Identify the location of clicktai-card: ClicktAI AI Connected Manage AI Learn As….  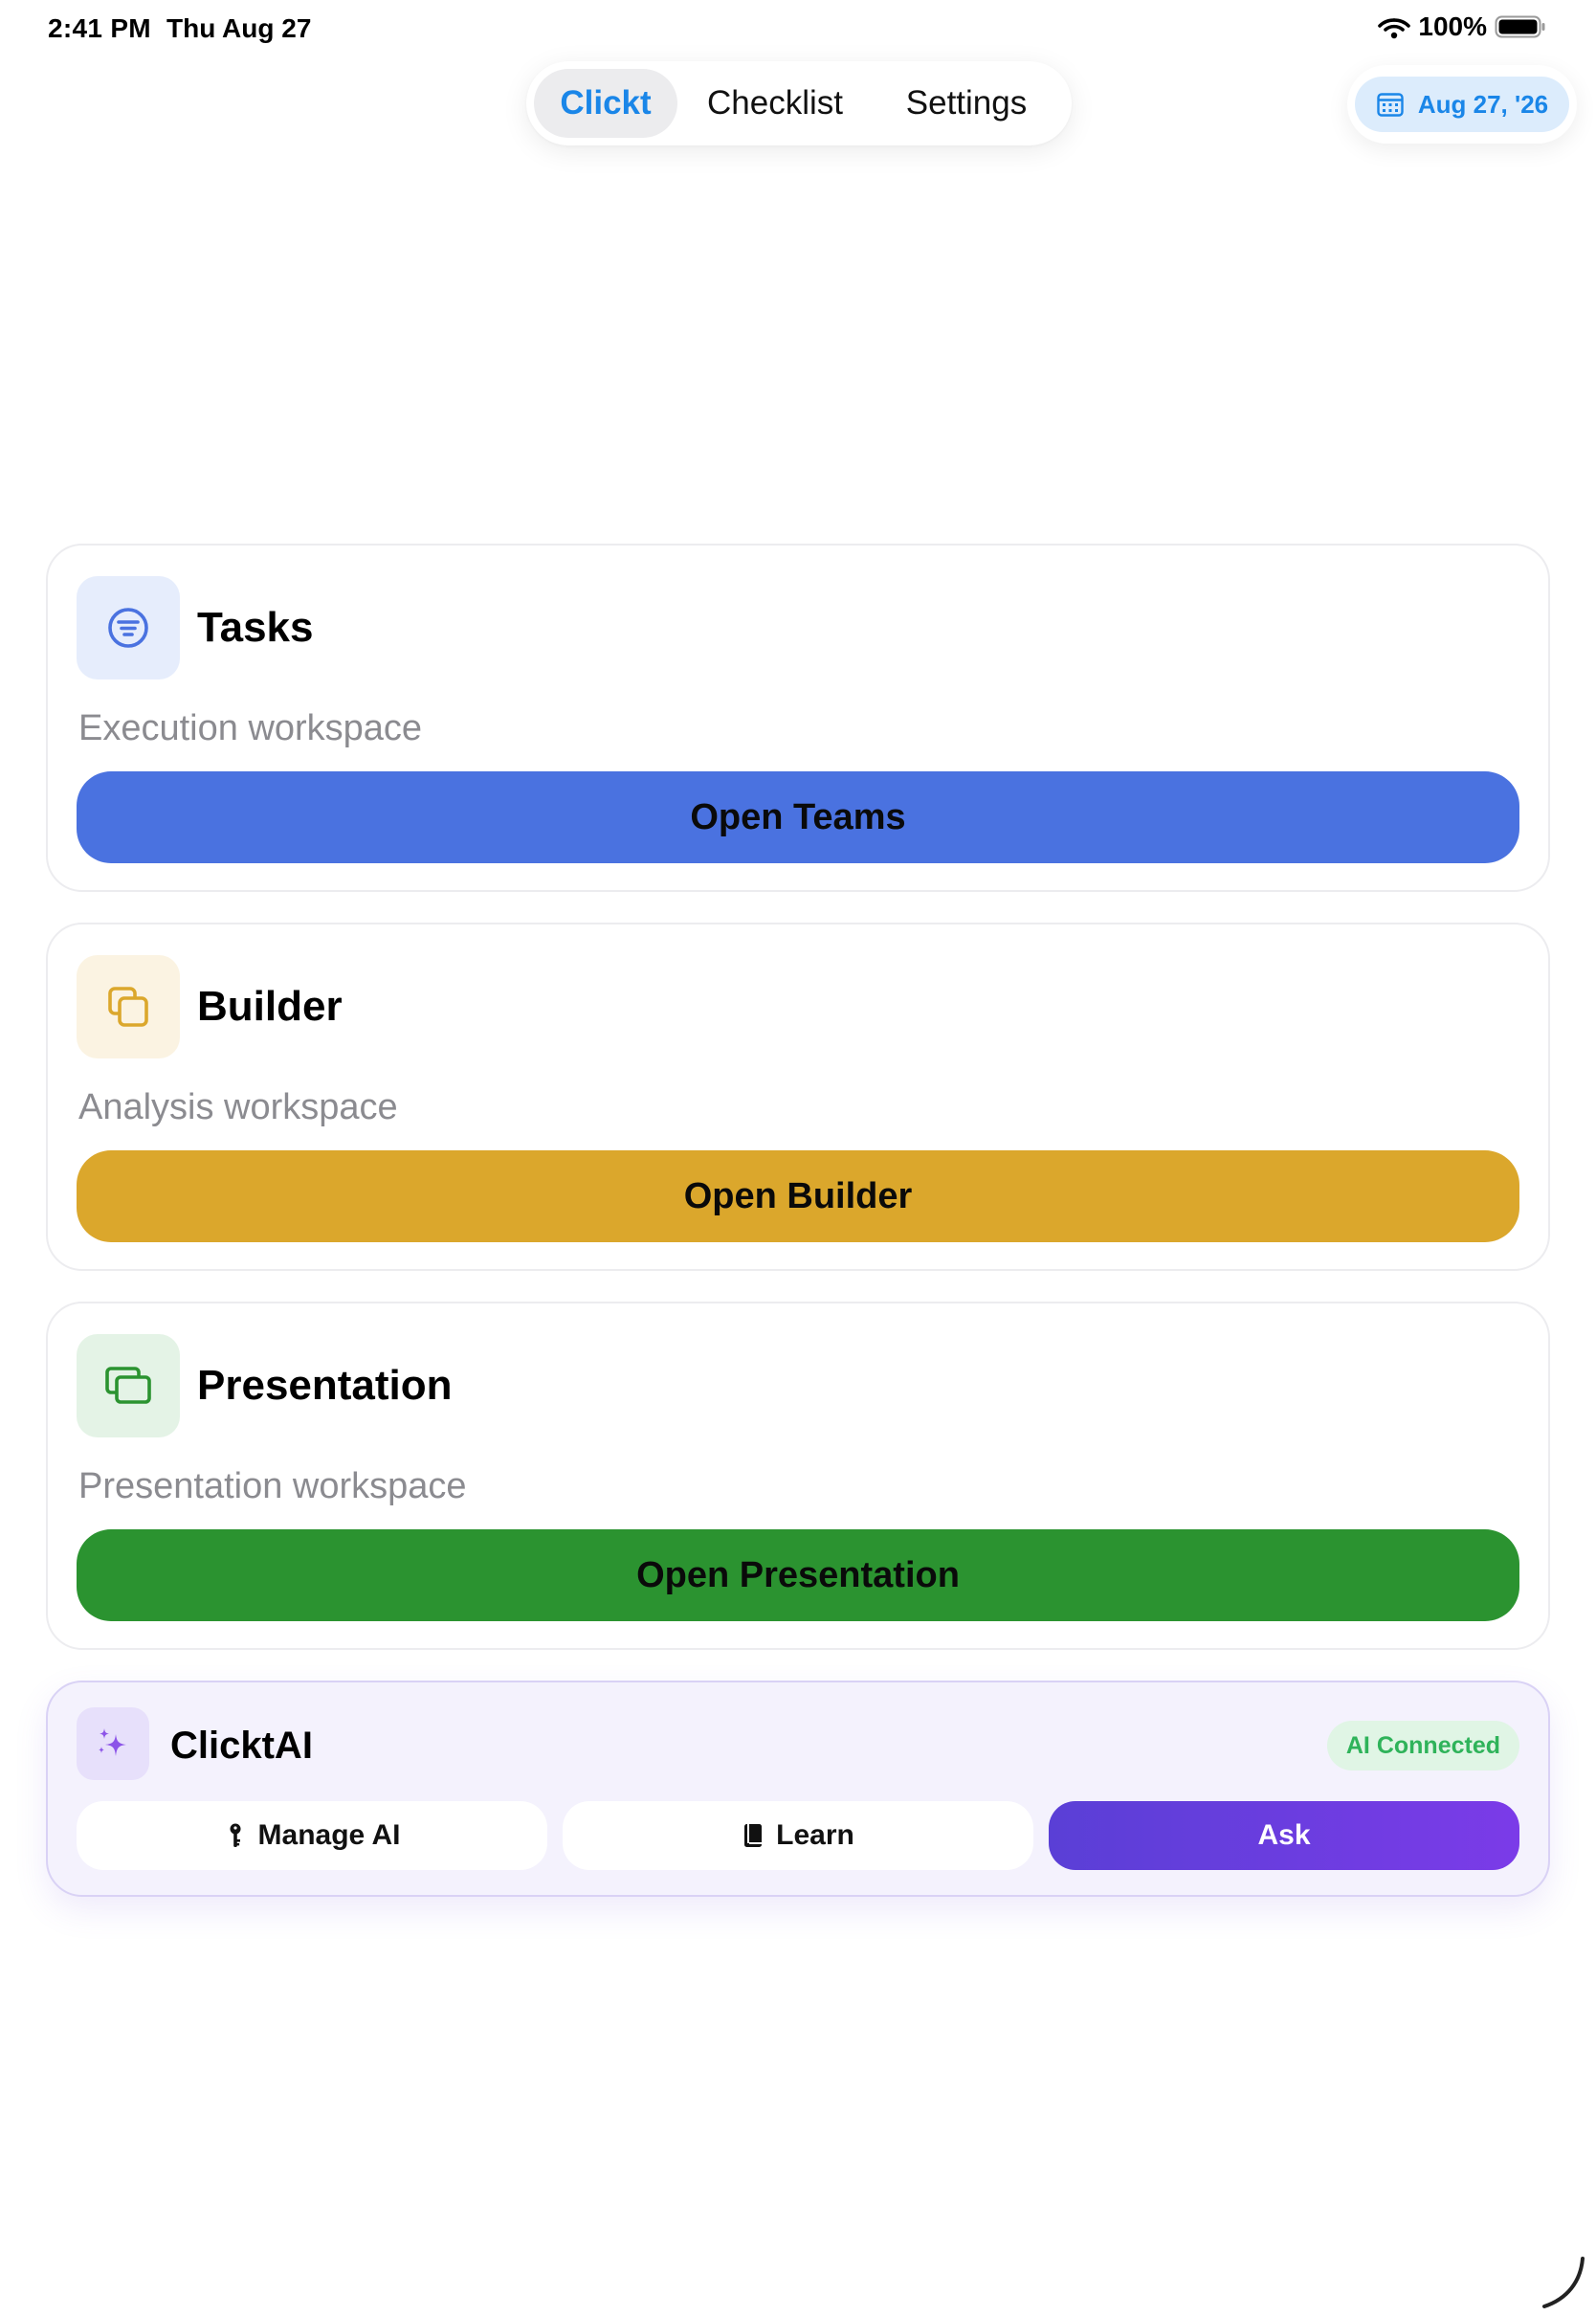
(798, 1789).